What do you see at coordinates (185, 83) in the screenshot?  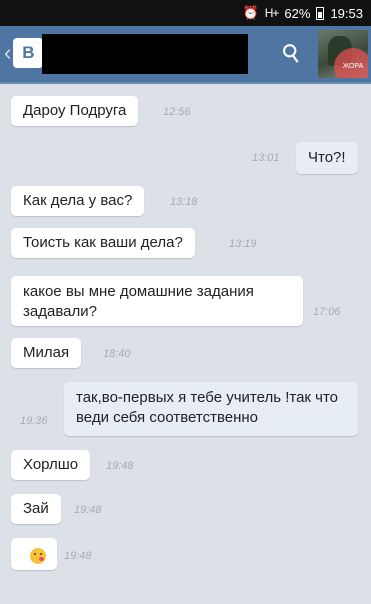 I see `header-divider` at bounding box center [185, 83].